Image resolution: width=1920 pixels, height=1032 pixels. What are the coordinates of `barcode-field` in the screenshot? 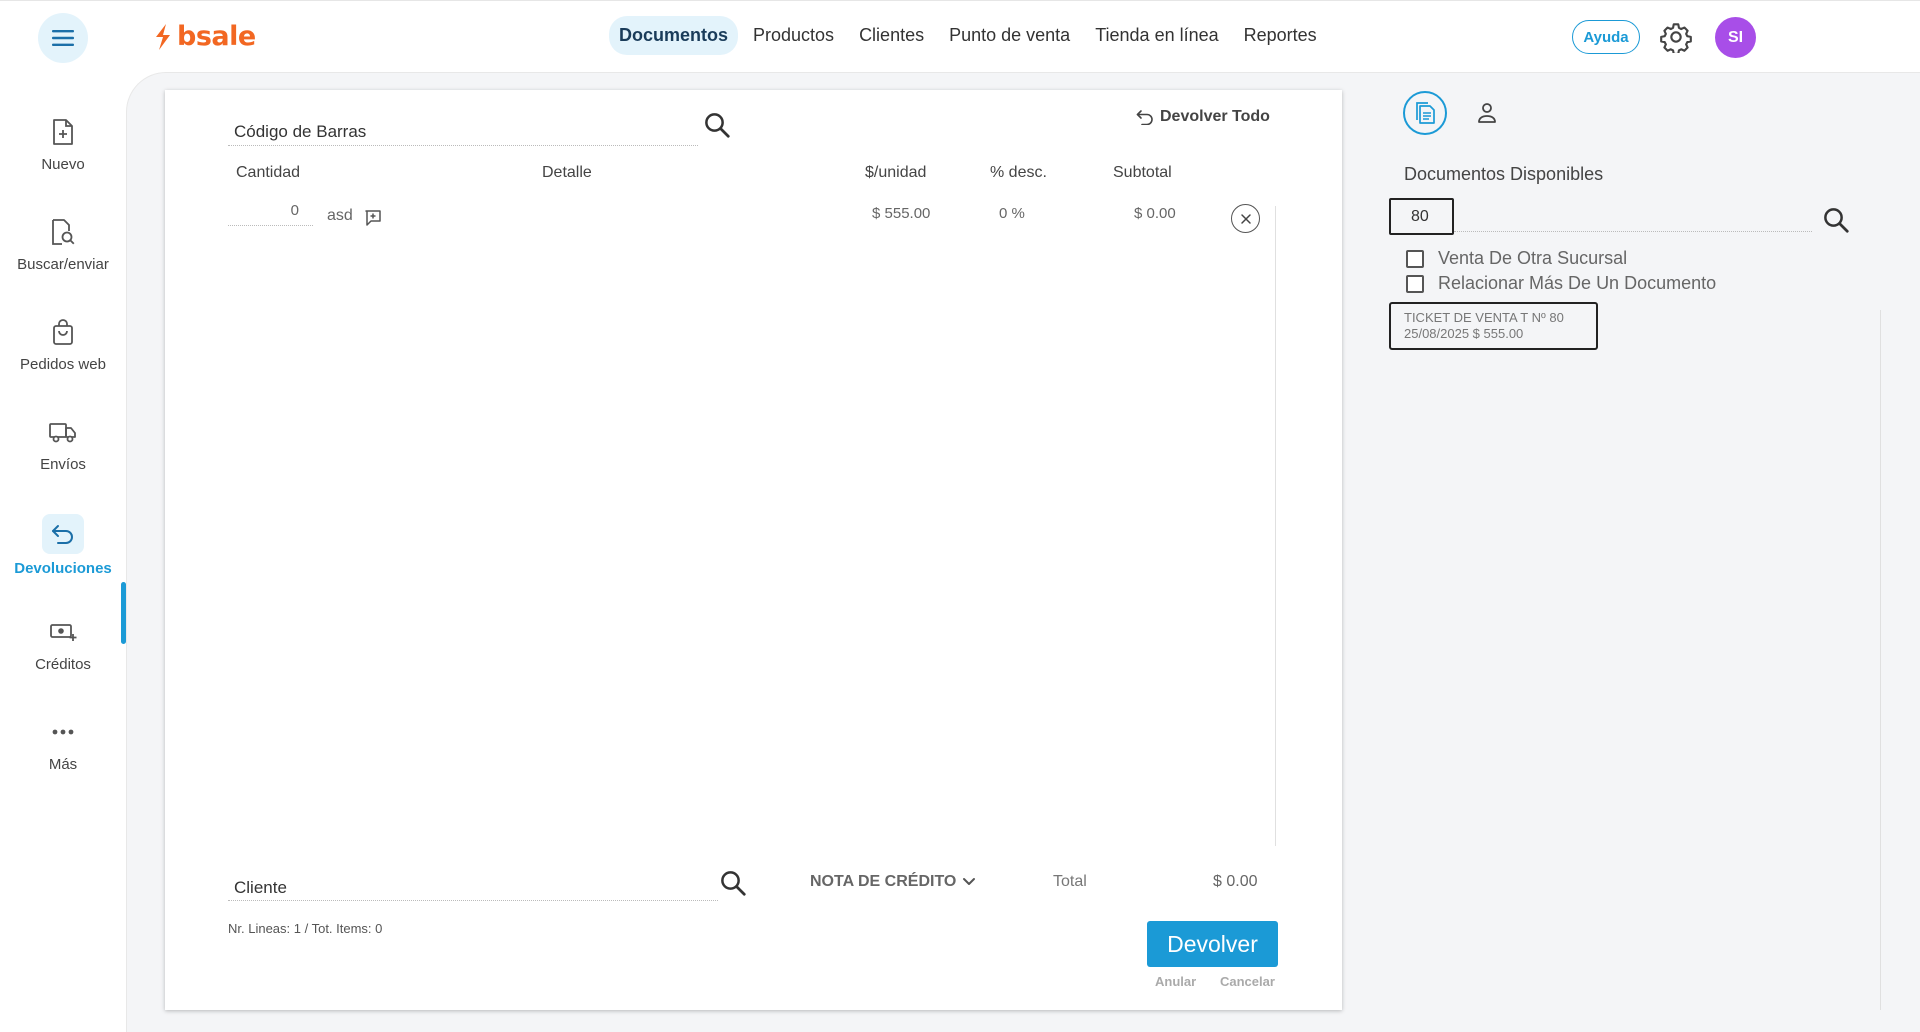 It's located at (463, 128).